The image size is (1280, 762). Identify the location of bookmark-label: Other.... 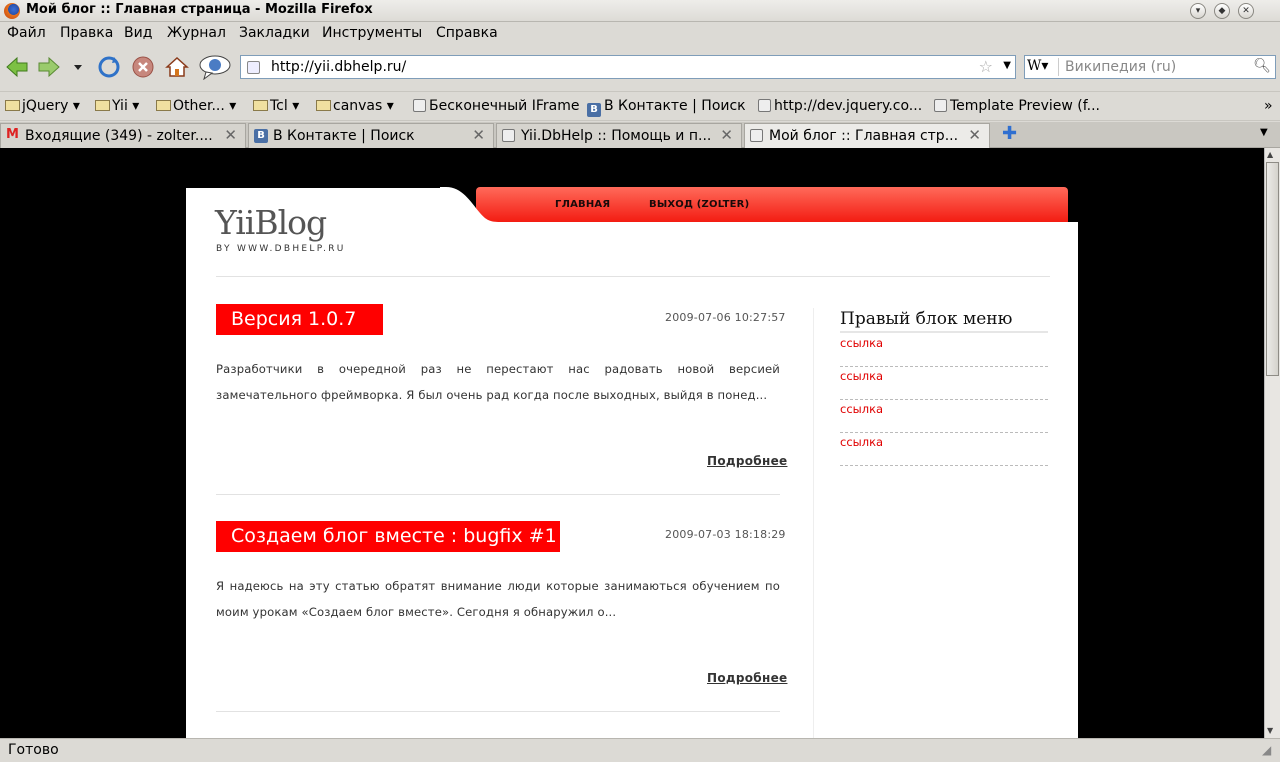
(199, 106).